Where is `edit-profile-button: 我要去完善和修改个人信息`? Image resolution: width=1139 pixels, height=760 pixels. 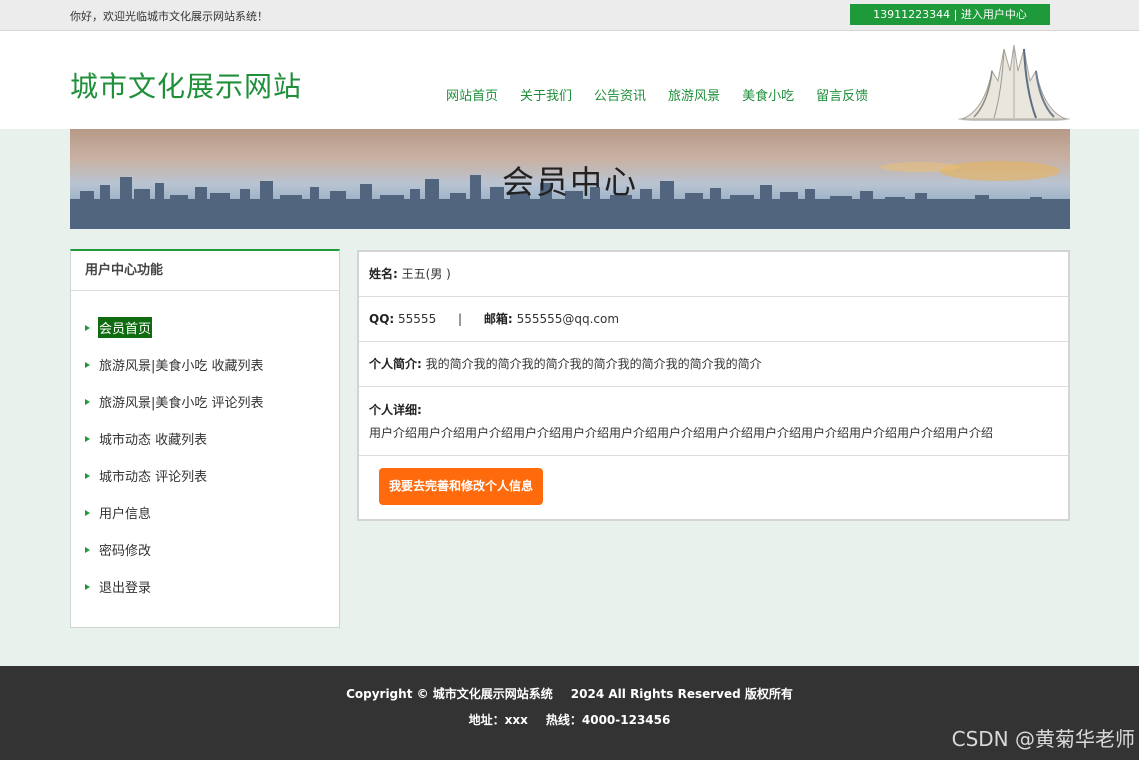
edit-profile-button: 我要去完善和修改个人信息 is located at coordinates (461, 486).